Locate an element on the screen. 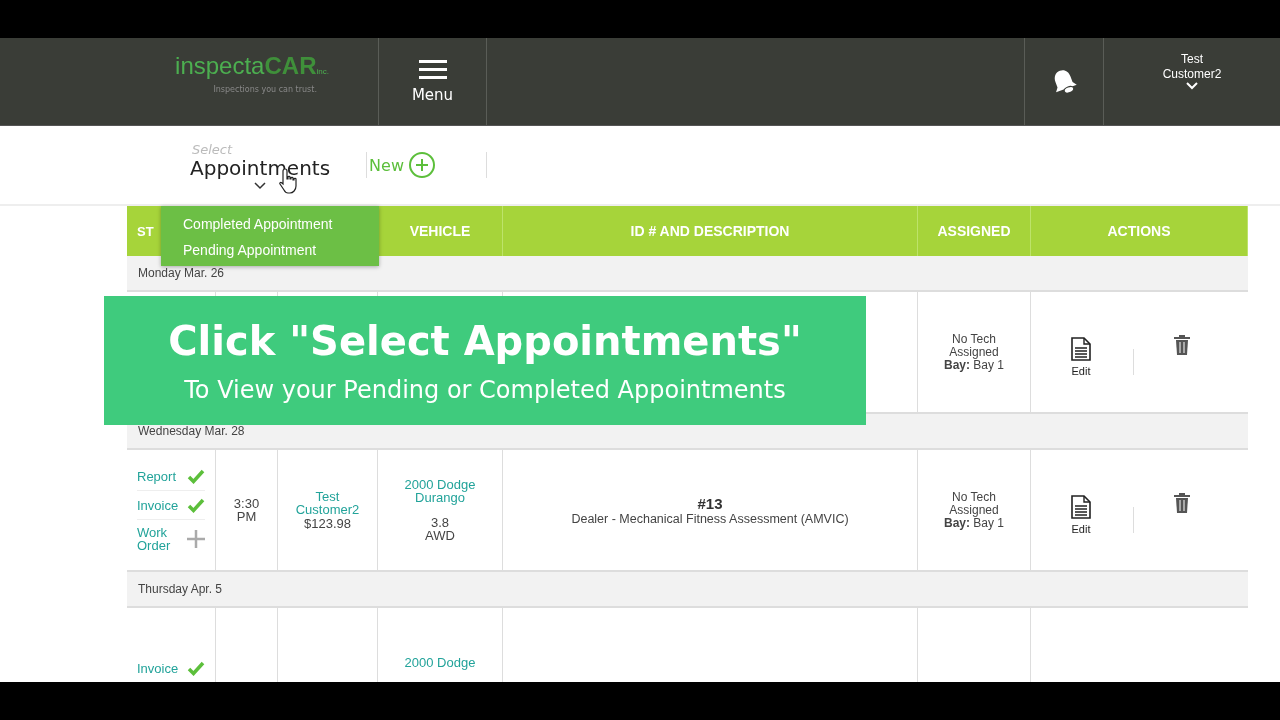  column-header: ASSIGNED is located at coordinates (974, 231).